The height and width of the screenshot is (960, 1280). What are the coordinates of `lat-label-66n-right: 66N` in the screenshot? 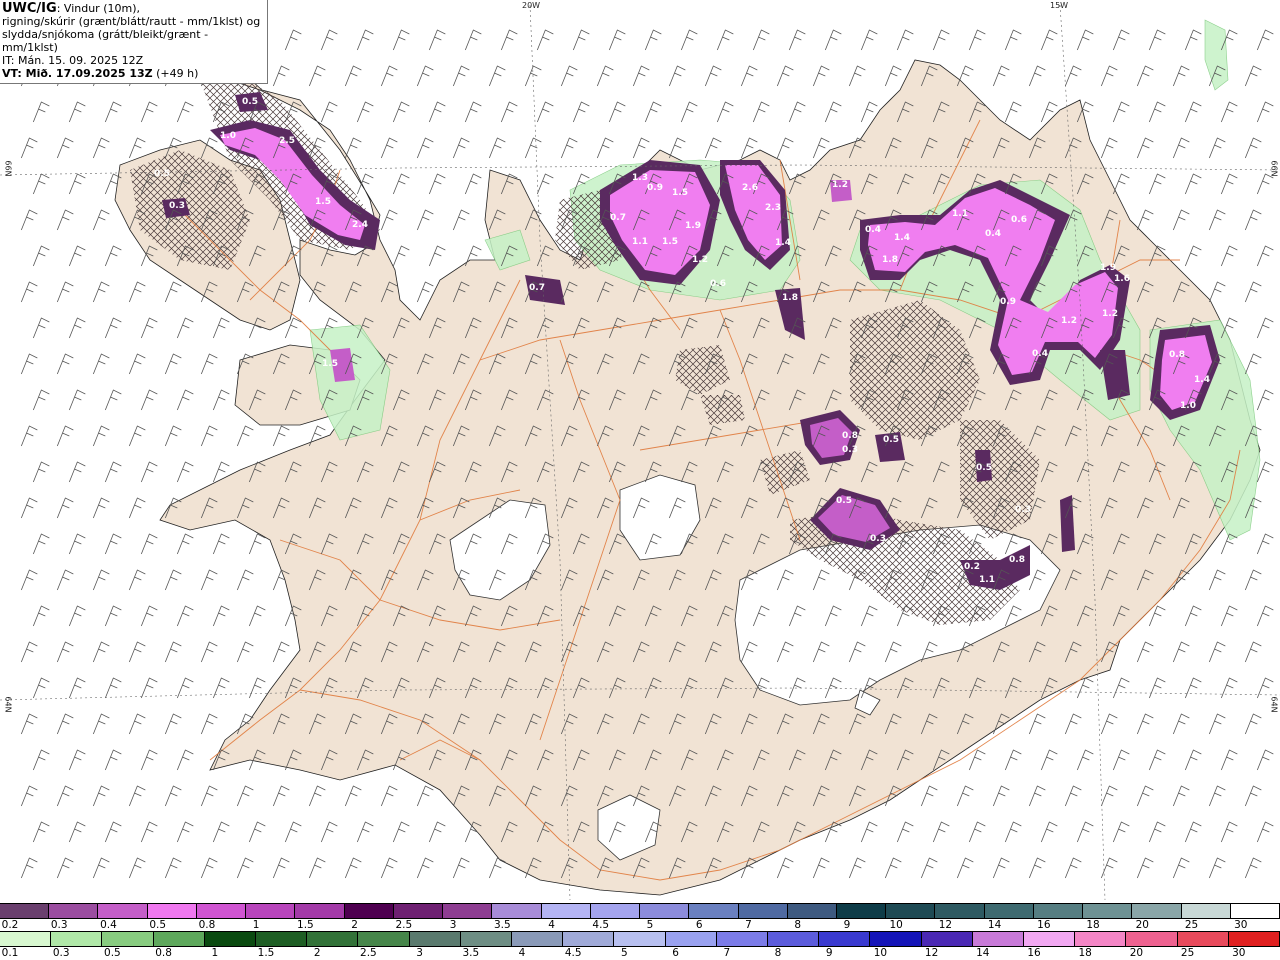 It's located at (1274, 168).